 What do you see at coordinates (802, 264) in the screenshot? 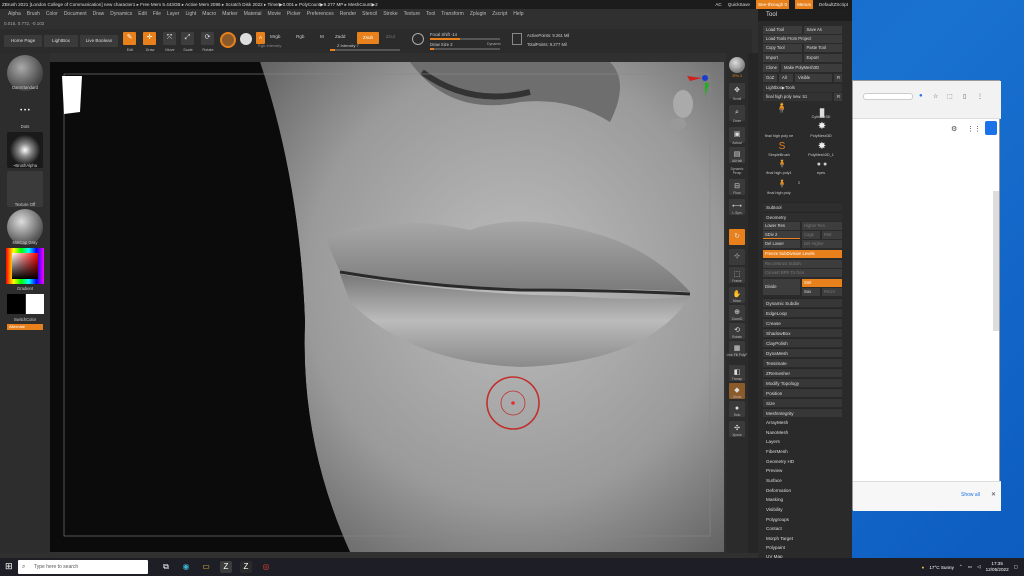
I see `reconstruct-subdiv-button: Reconstruct Subdiv` at bounding box center [802, 264].